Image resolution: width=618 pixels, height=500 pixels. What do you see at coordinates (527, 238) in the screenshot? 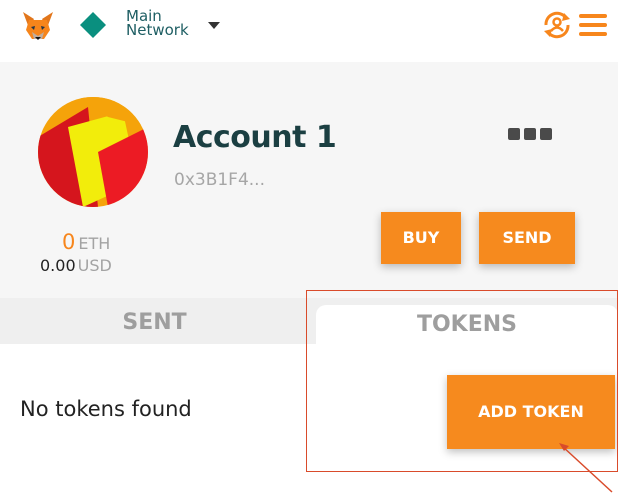
I see `send-button: SEND` at bounding box center [527, 238].